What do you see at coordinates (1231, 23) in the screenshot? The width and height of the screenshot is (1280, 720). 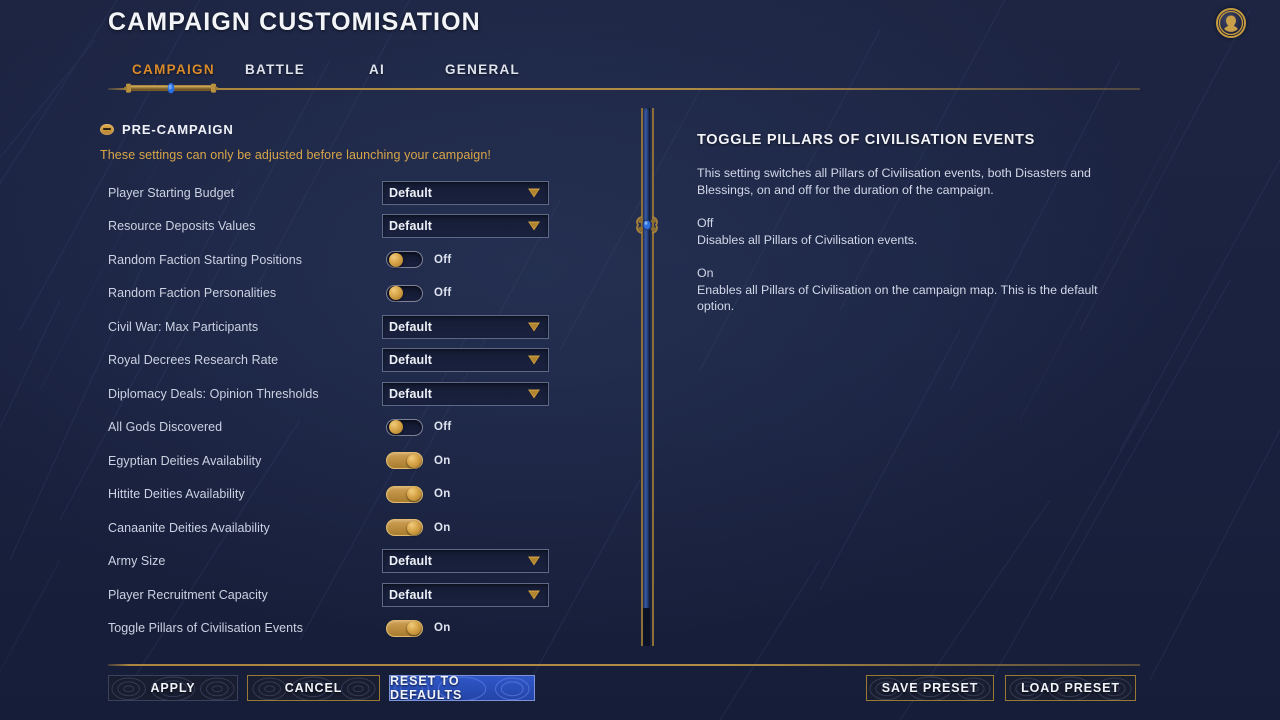 I see `user-bust-medallion-icon` at bounding box center [1231, 23].